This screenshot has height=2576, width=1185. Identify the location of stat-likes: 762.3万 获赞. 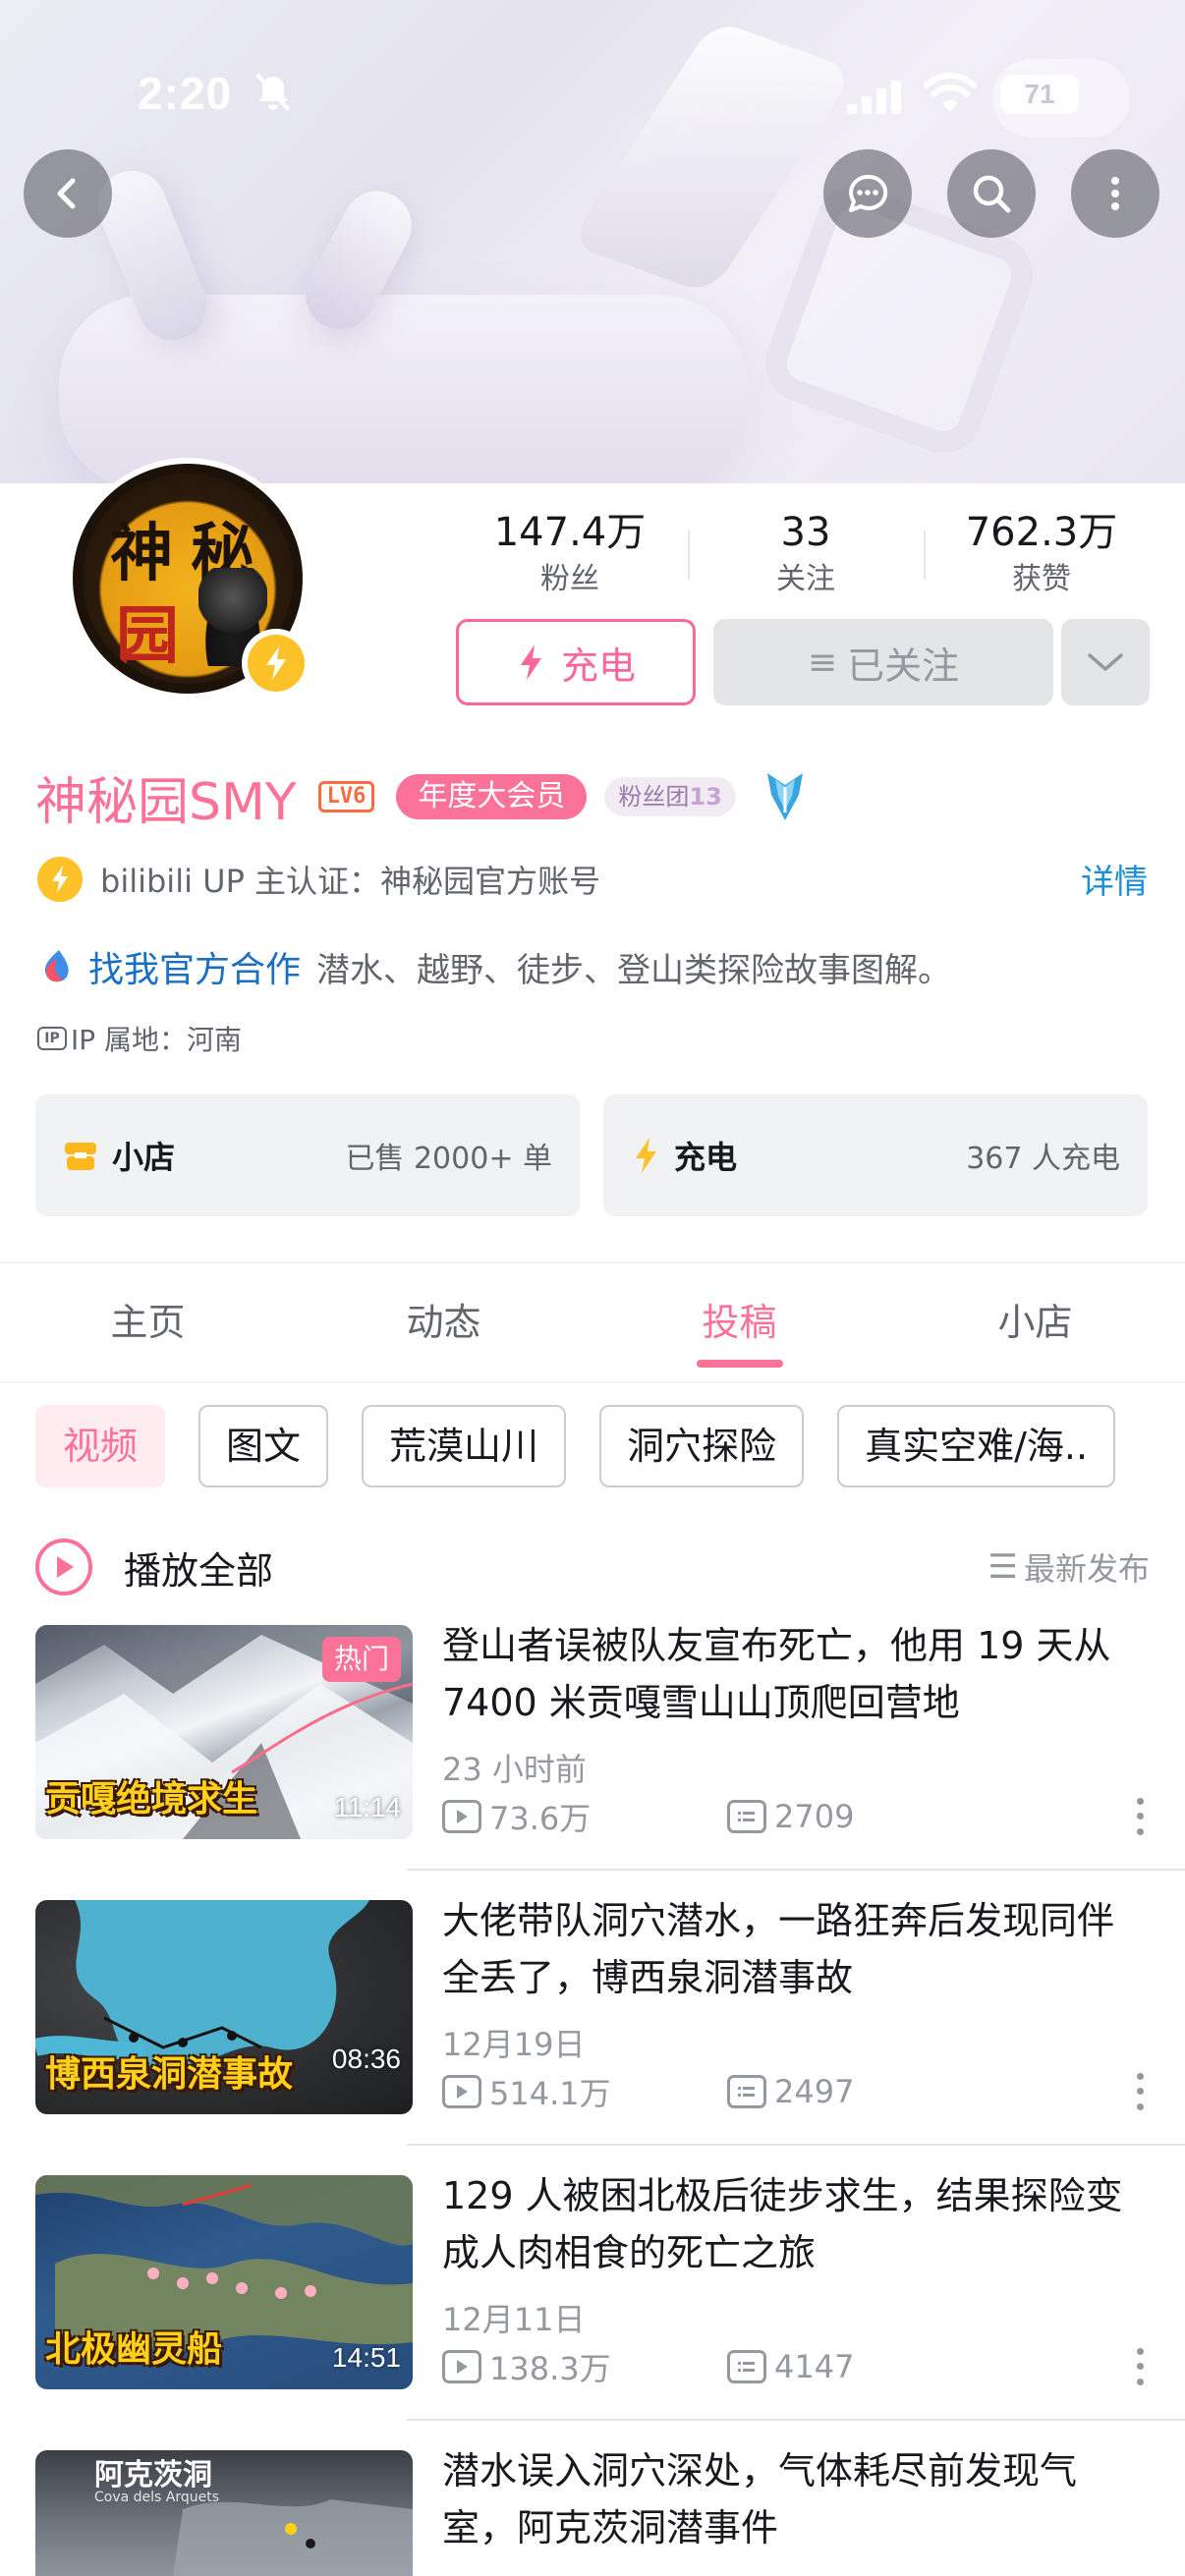
(1041, 554).